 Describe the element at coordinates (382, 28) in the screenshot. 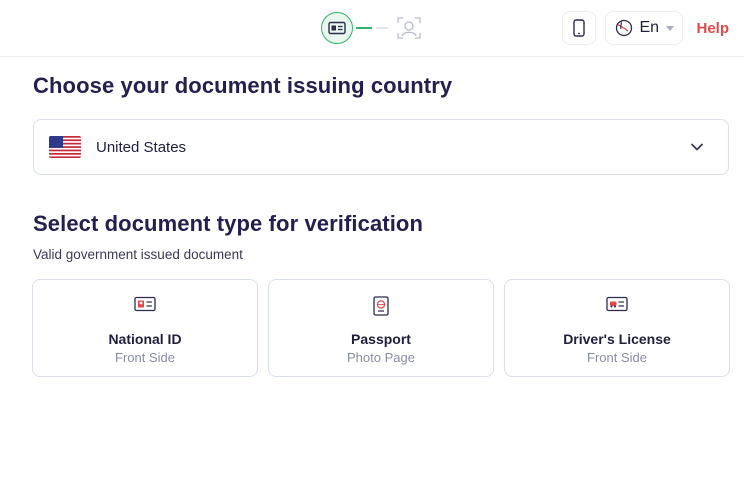

I see `step-connector-pending` at that location.